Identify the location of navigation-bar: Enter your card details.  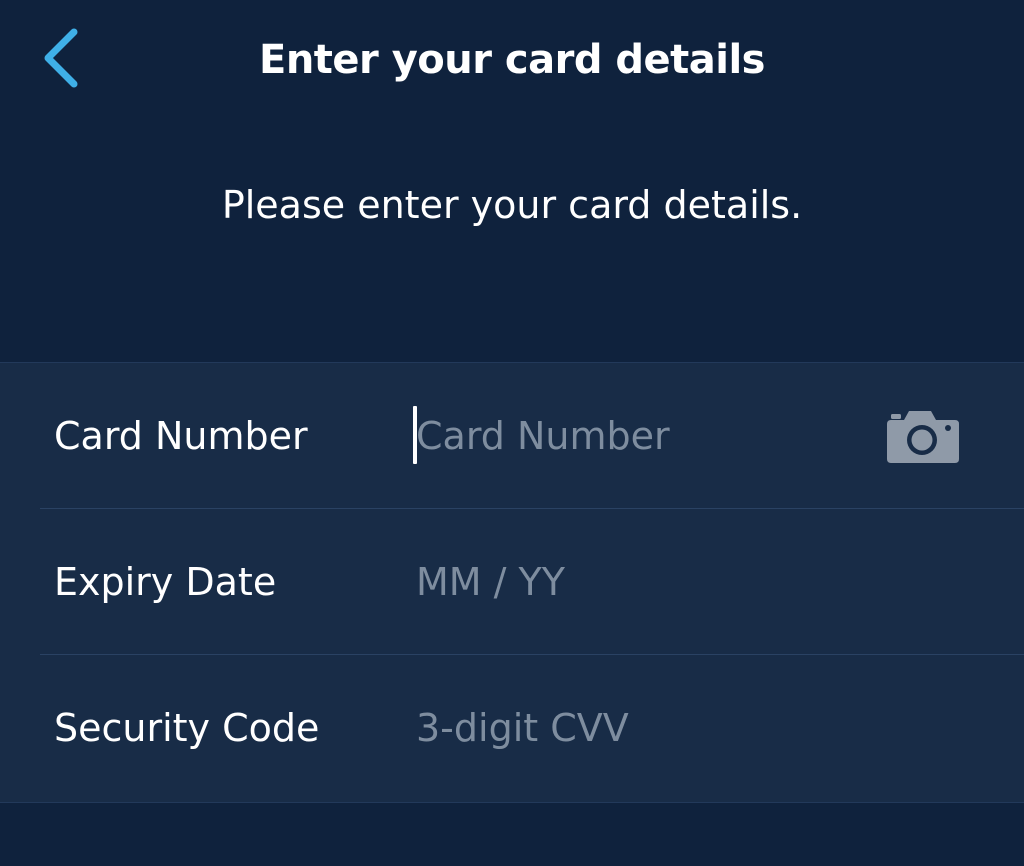
(512, 60).